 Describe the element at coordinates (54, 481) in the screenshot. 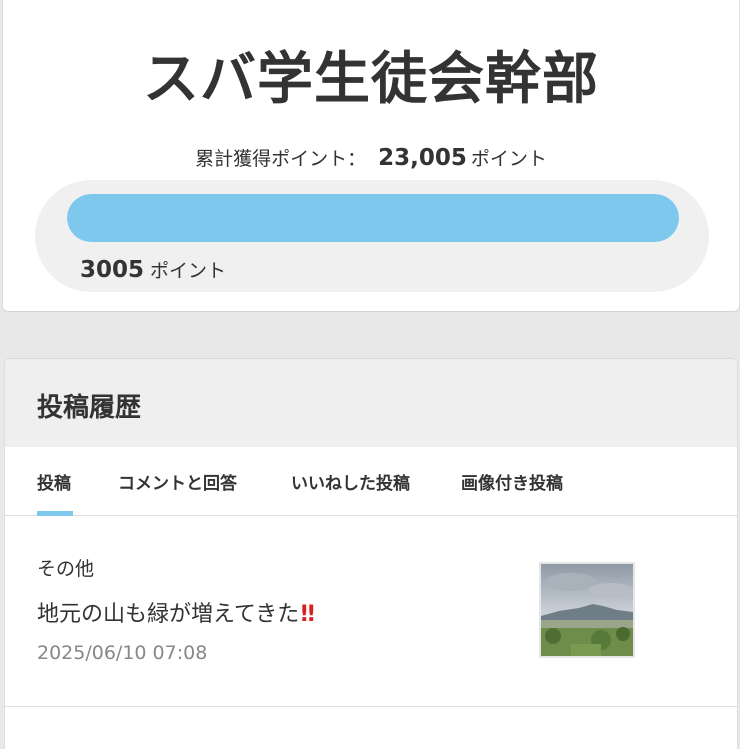

I see `tab-posts: 投稿` at that location.